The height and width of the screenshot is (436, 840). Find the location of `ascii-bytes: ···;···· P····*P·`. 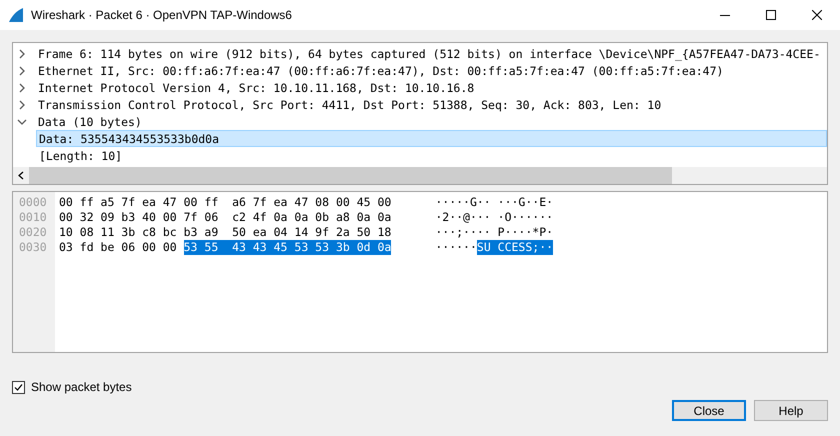

ascii-bytes: ···;···· P····*P· is located at coordinates (494, 232).